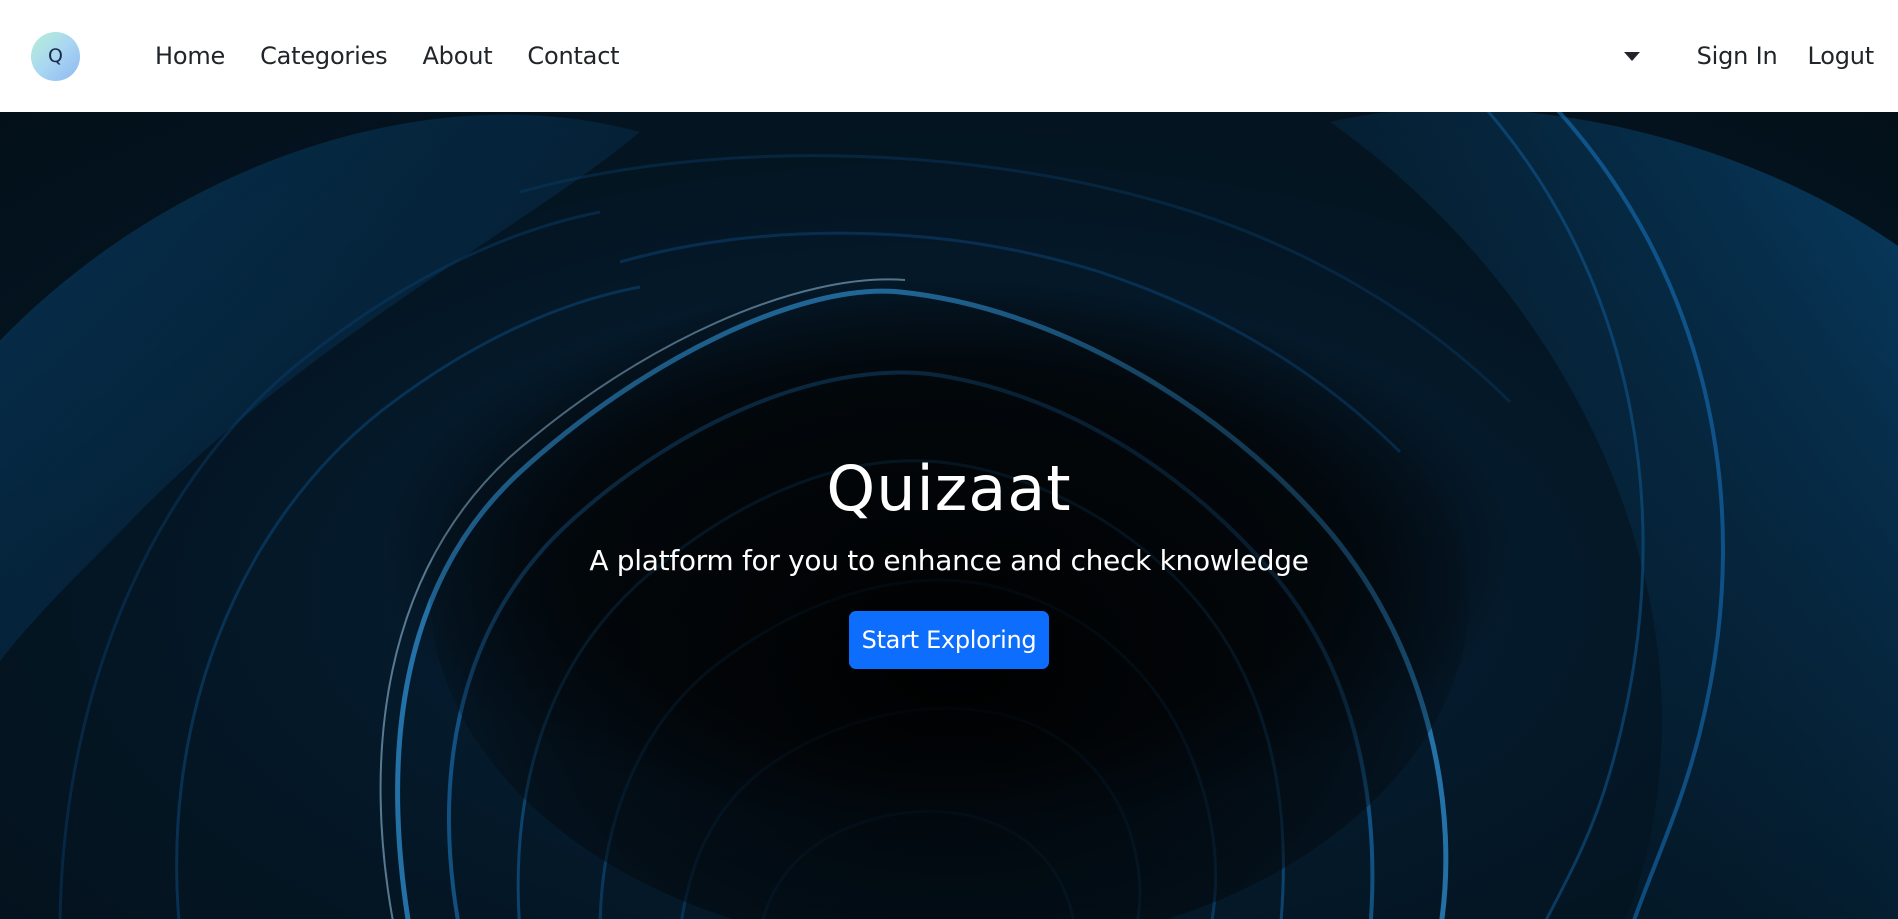 The height and width of the screenshot is (919, 1898). I want to click on nav-link-contact: Contact, so click(573, 56).